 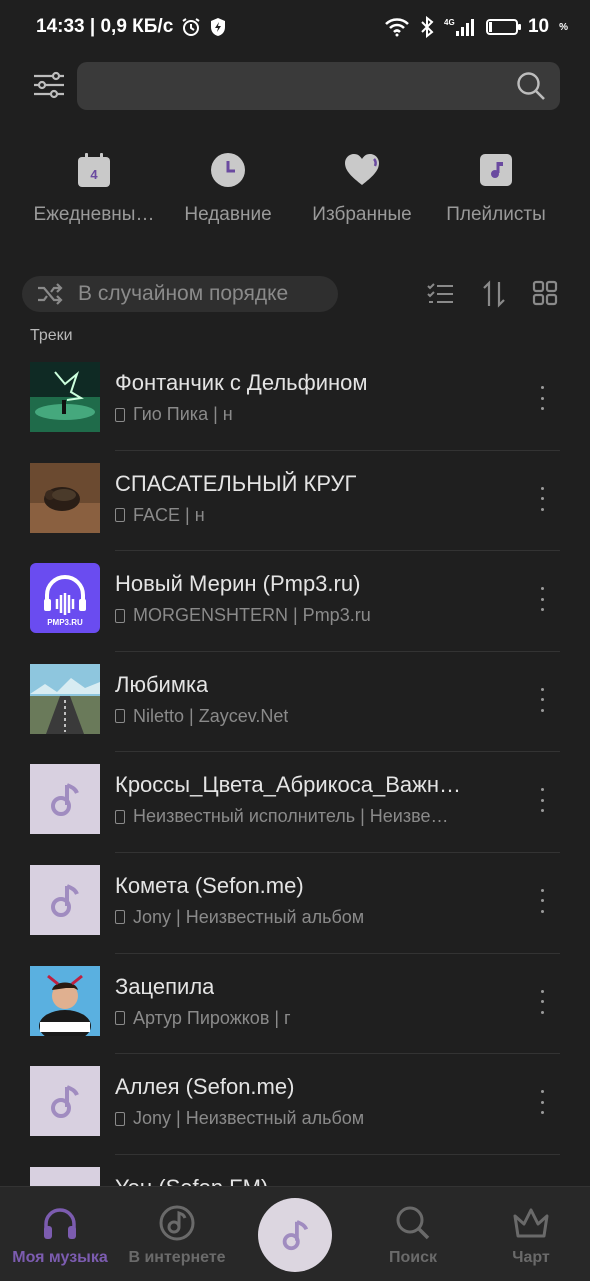 What do you see at coordinates (295, 1170) in the screenshot?
I see `track-row: You (Sefon.FM)` at bounding box center [295, 1170].